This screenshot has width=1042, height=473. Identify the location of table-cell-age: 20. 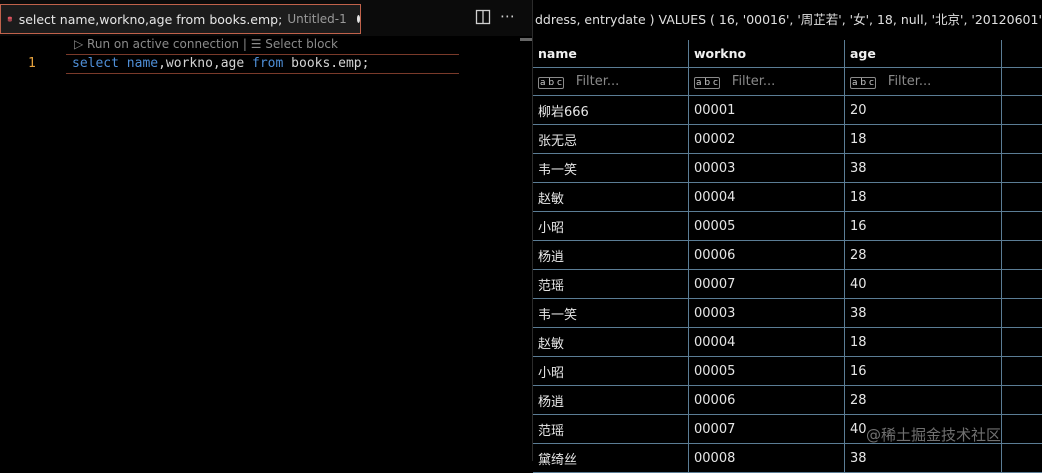
(923, 110).